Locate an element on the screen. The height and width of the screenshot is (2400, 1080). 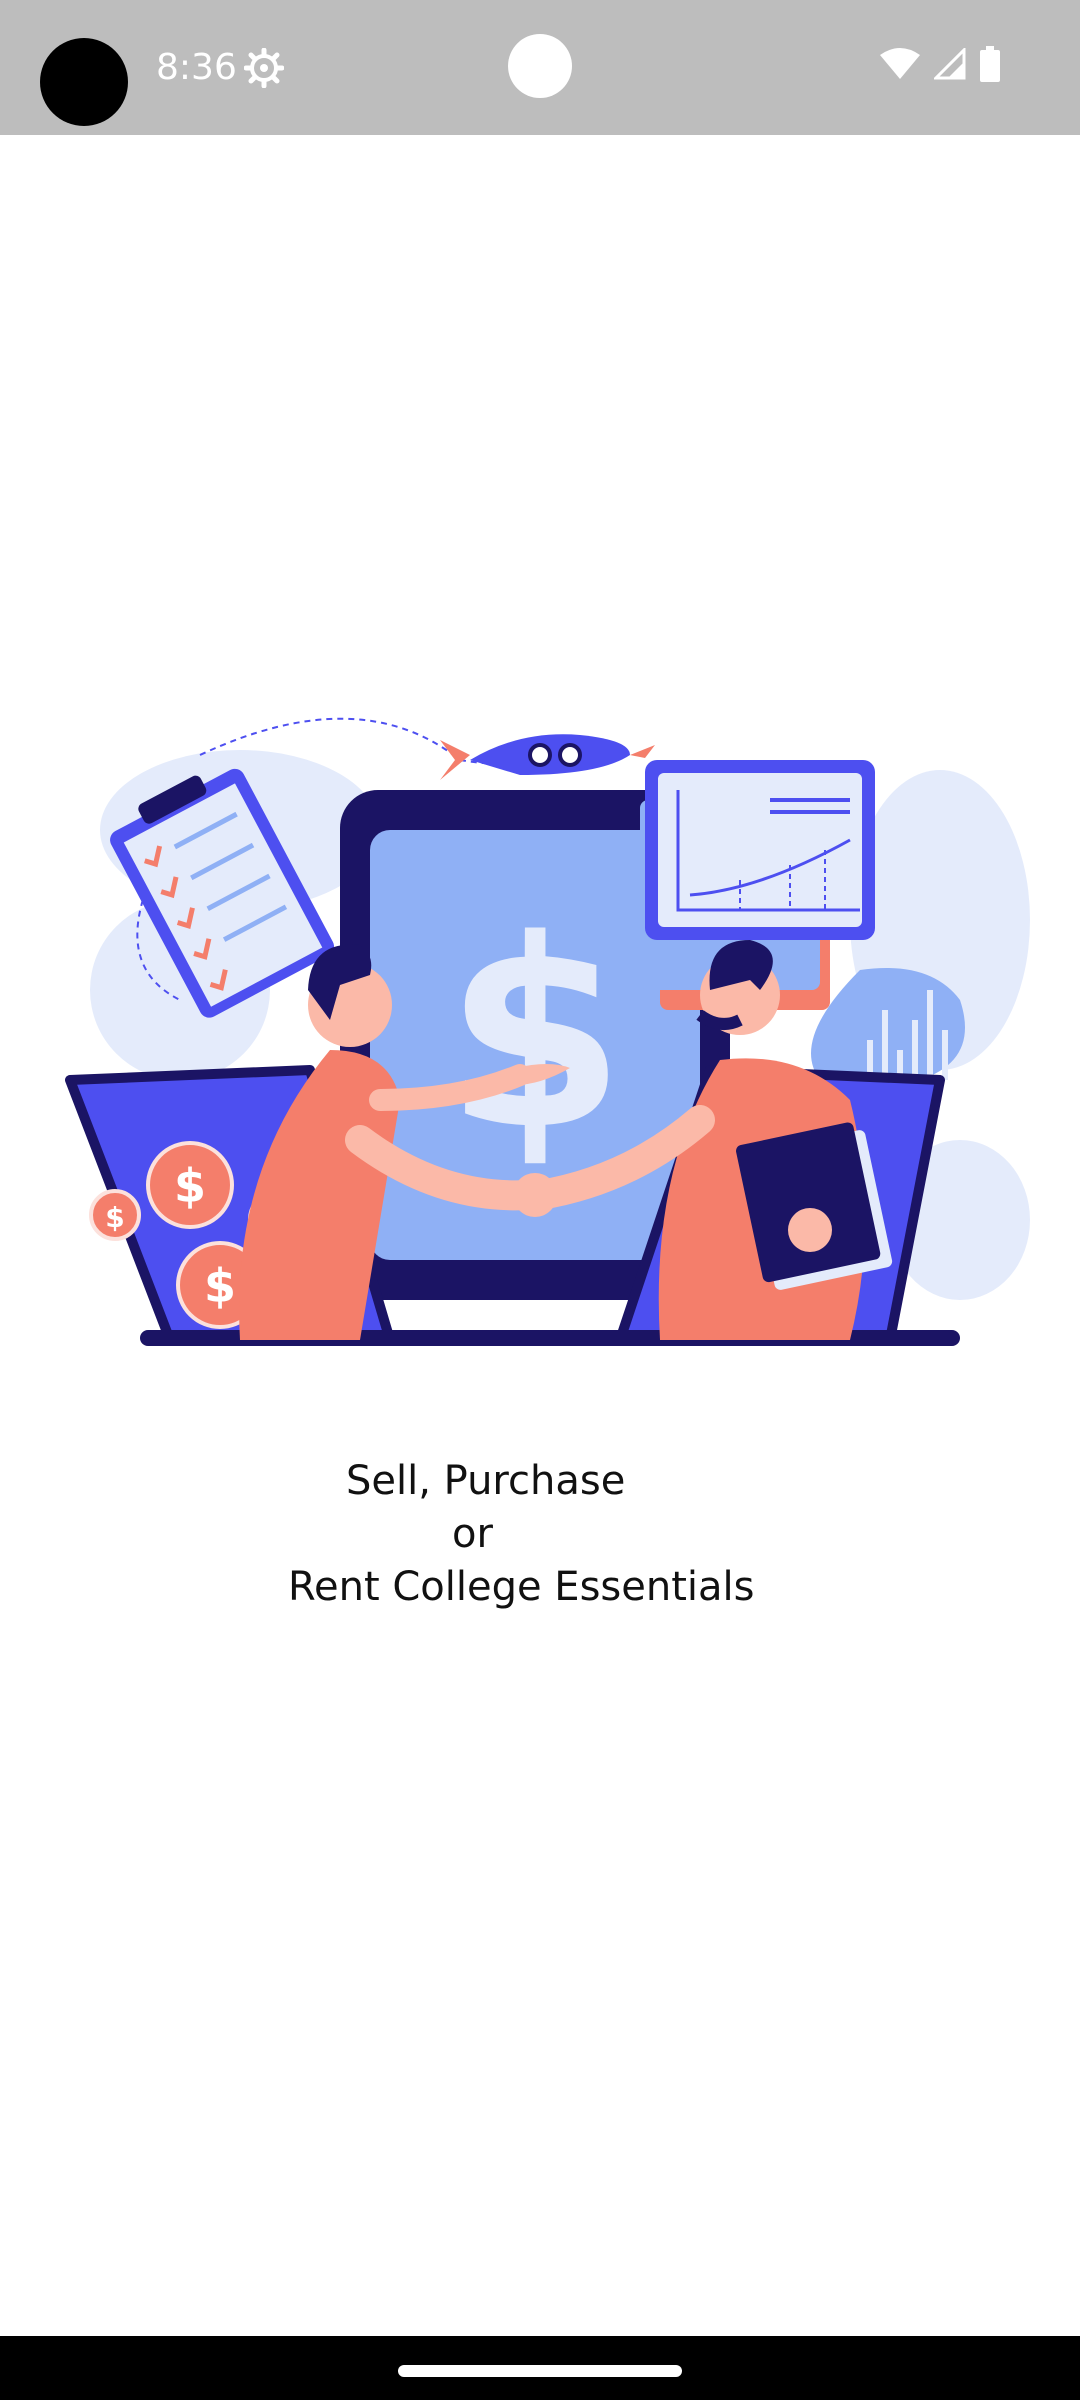
tagline-line-2: or is located at coordinates (472, 1534).